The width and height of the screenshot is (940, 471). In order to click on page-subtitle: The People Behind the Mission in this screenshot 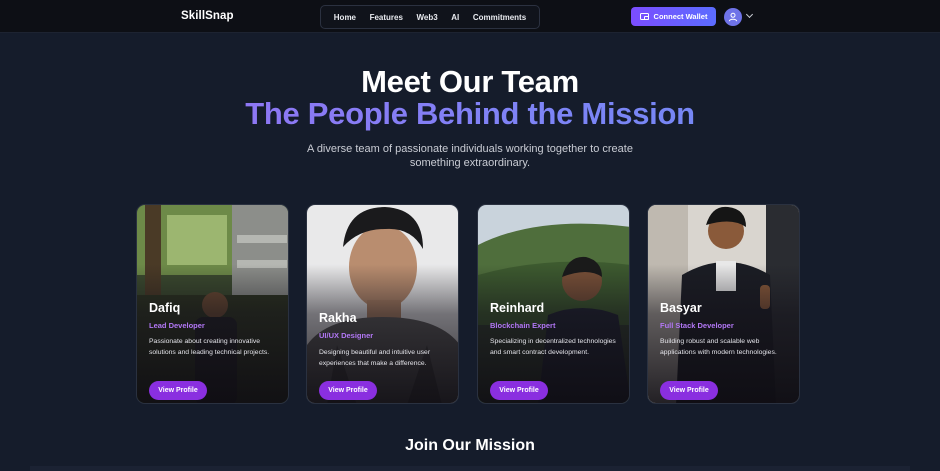, I will do `click(470, 114)`.